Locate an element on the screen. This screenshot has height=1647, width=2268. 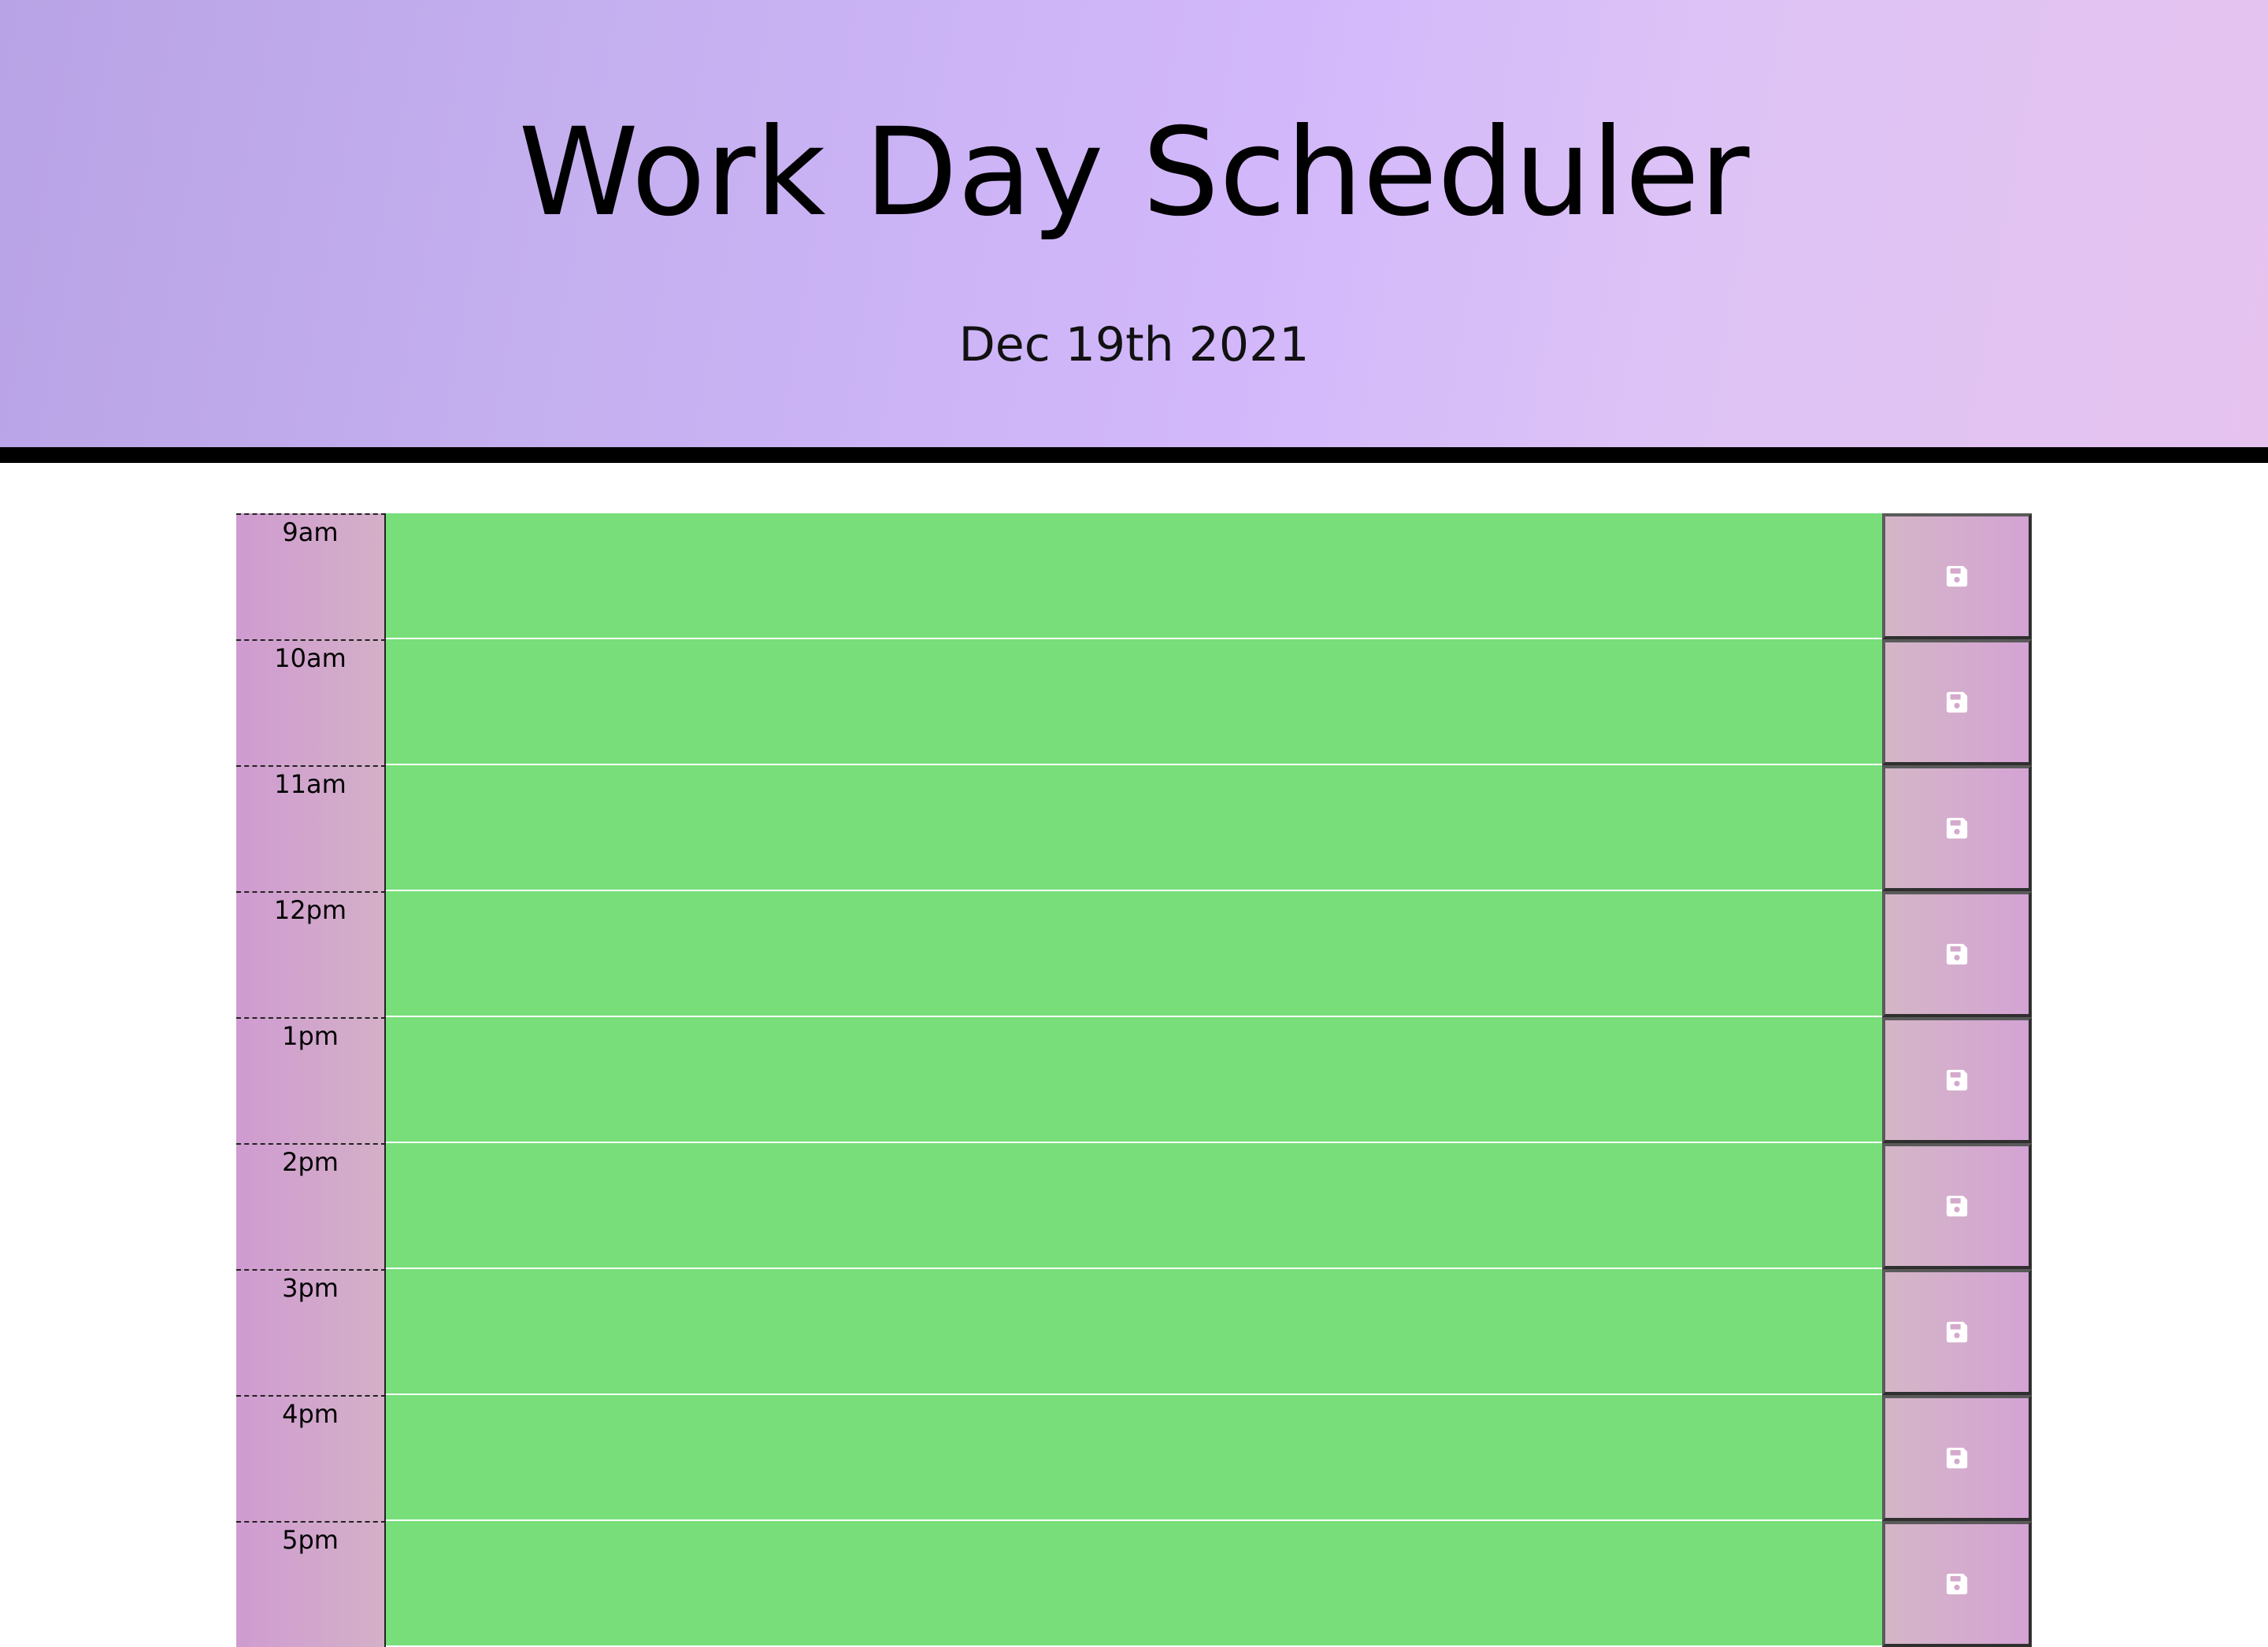
time-block: 3pm is located at coordinates (1134, 1332).